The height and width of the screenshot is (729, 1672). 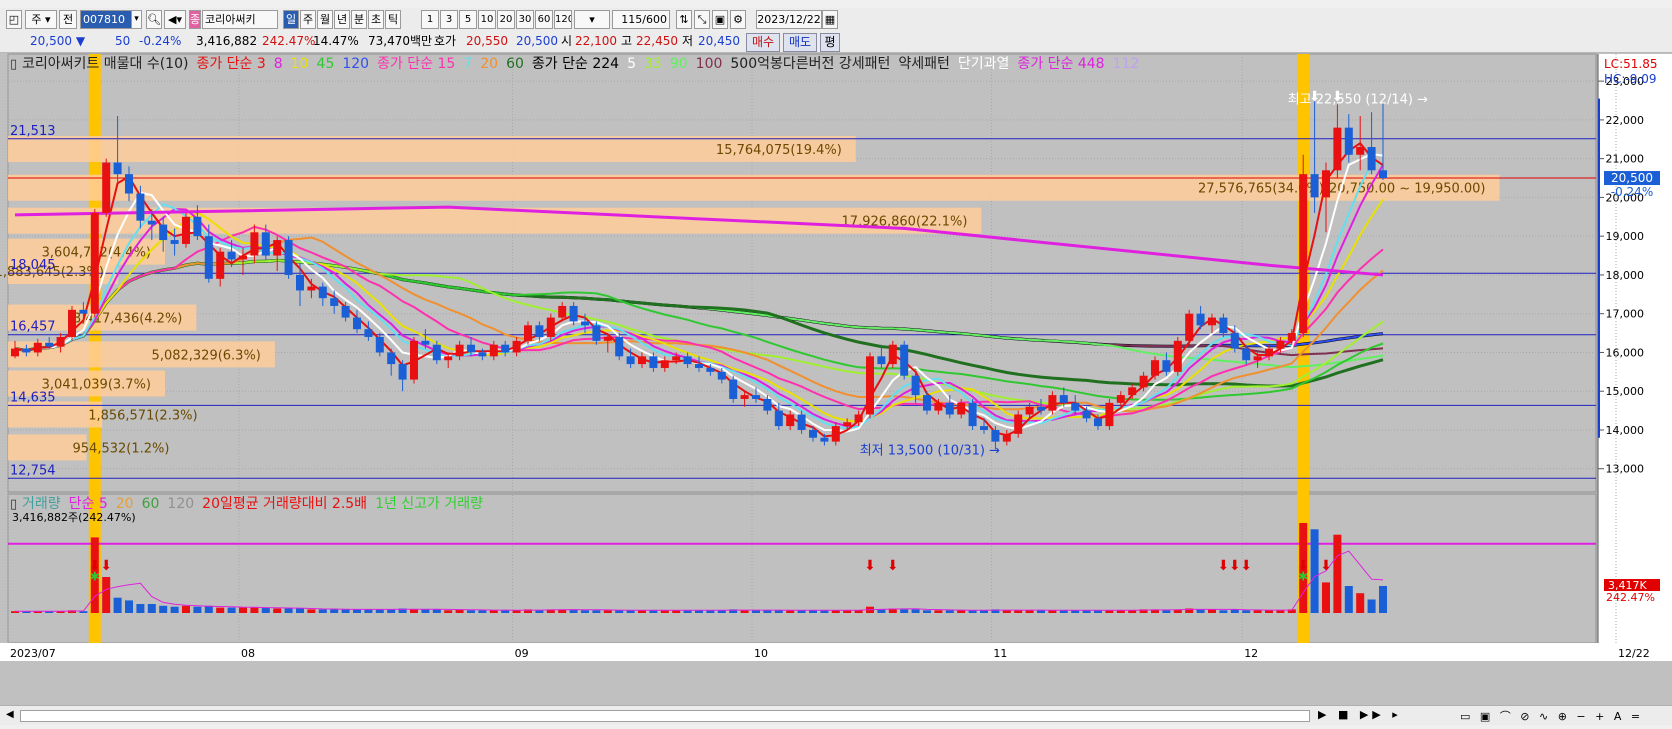 I want to click on hoga-label: 호가, so click(x=445, y=41).